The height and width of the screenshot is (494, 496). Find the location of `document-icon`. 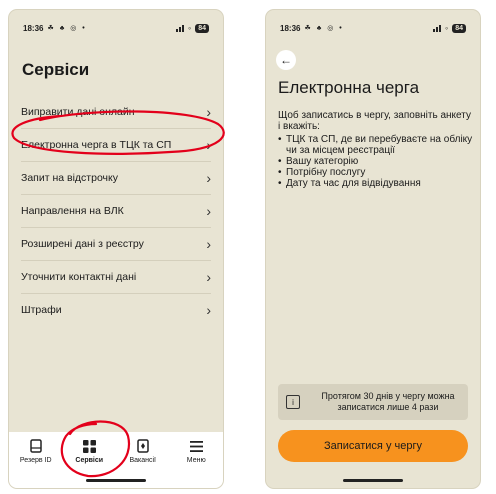

document-icon is located at coordinates (36, 446).